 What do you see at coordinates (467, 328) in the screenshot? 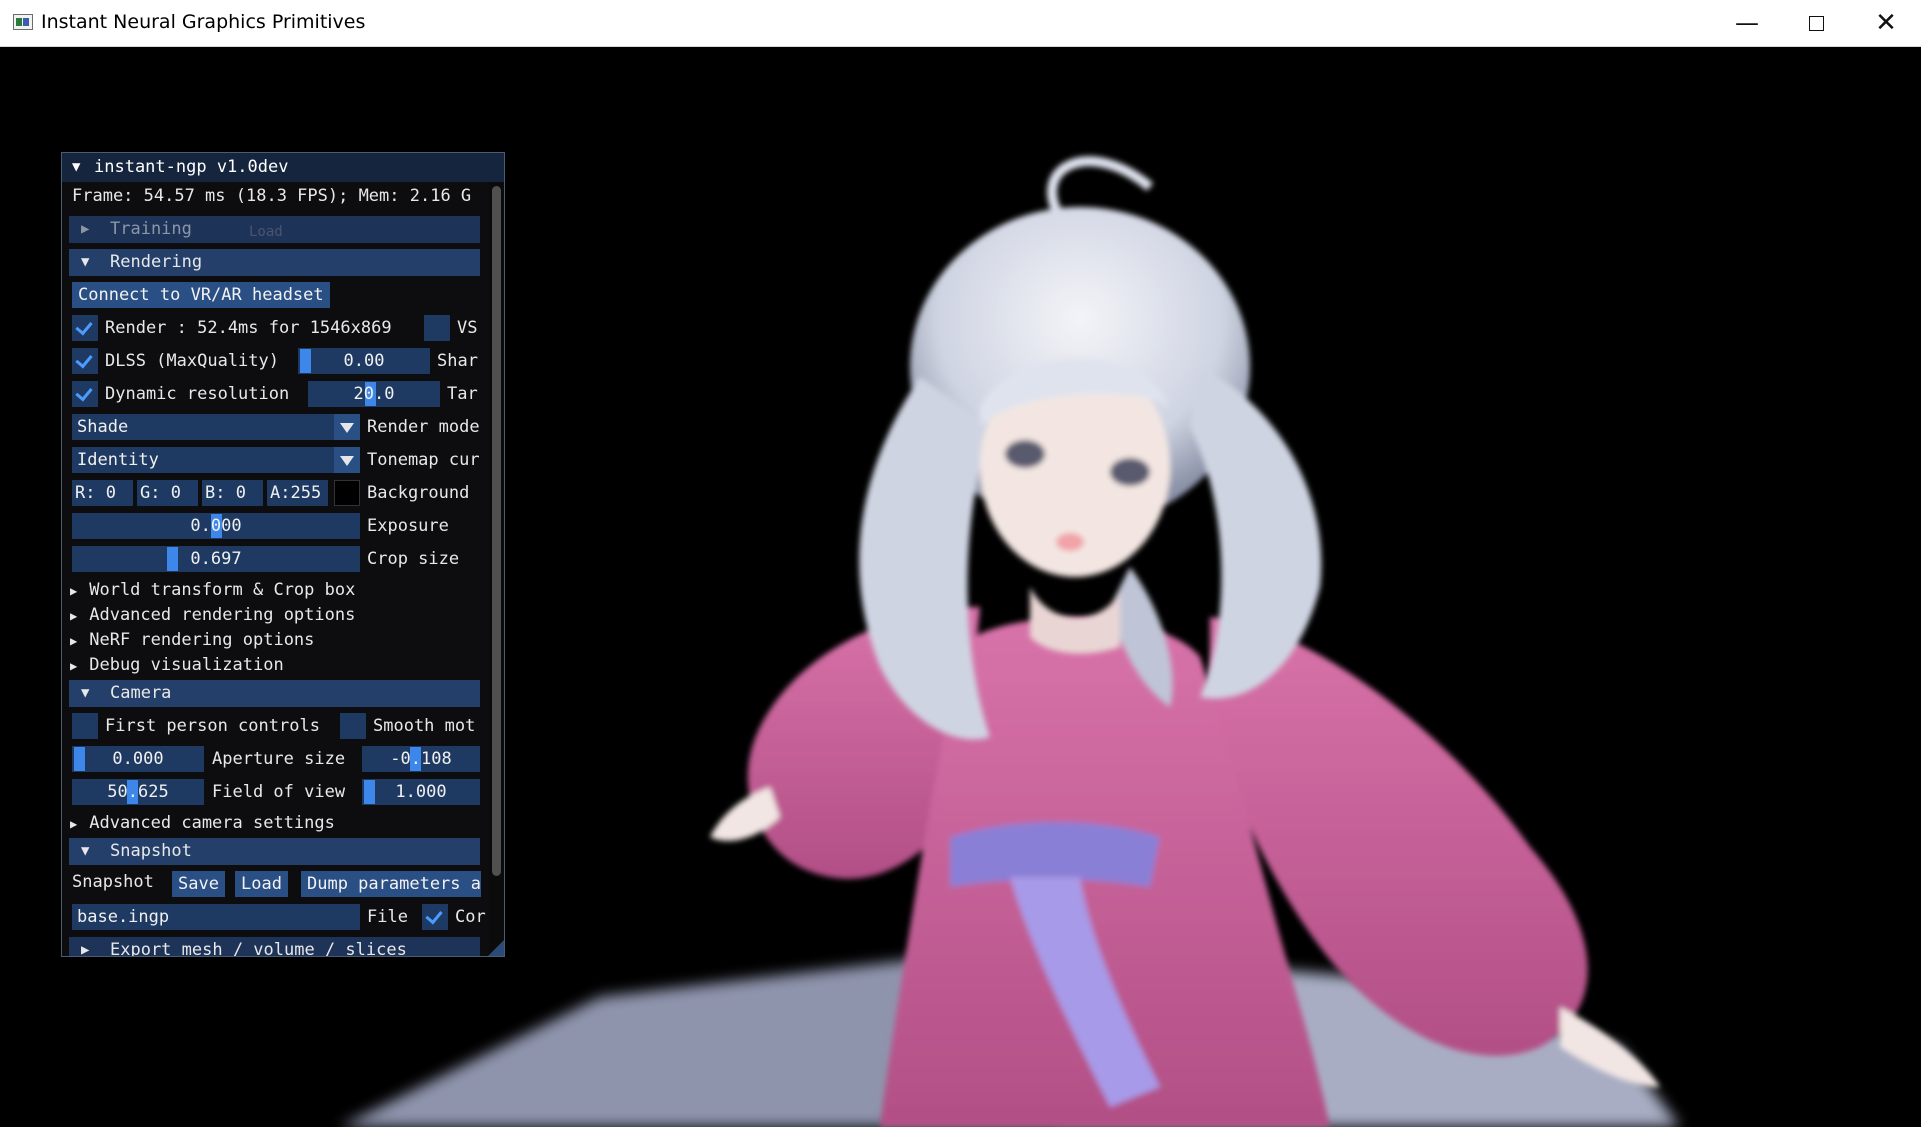
I see `vsync-label: VS` at bounding box center [467, 328].